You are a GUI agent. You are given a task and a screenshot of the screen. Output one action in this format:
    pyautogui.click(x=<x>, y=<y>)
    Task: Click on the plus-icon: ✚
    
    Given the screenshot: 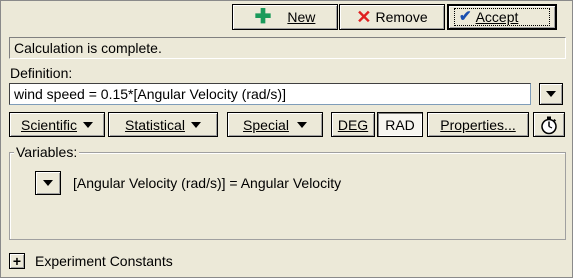 What is the action you would take?
    pyautogui.click(x=263, y=17)
    